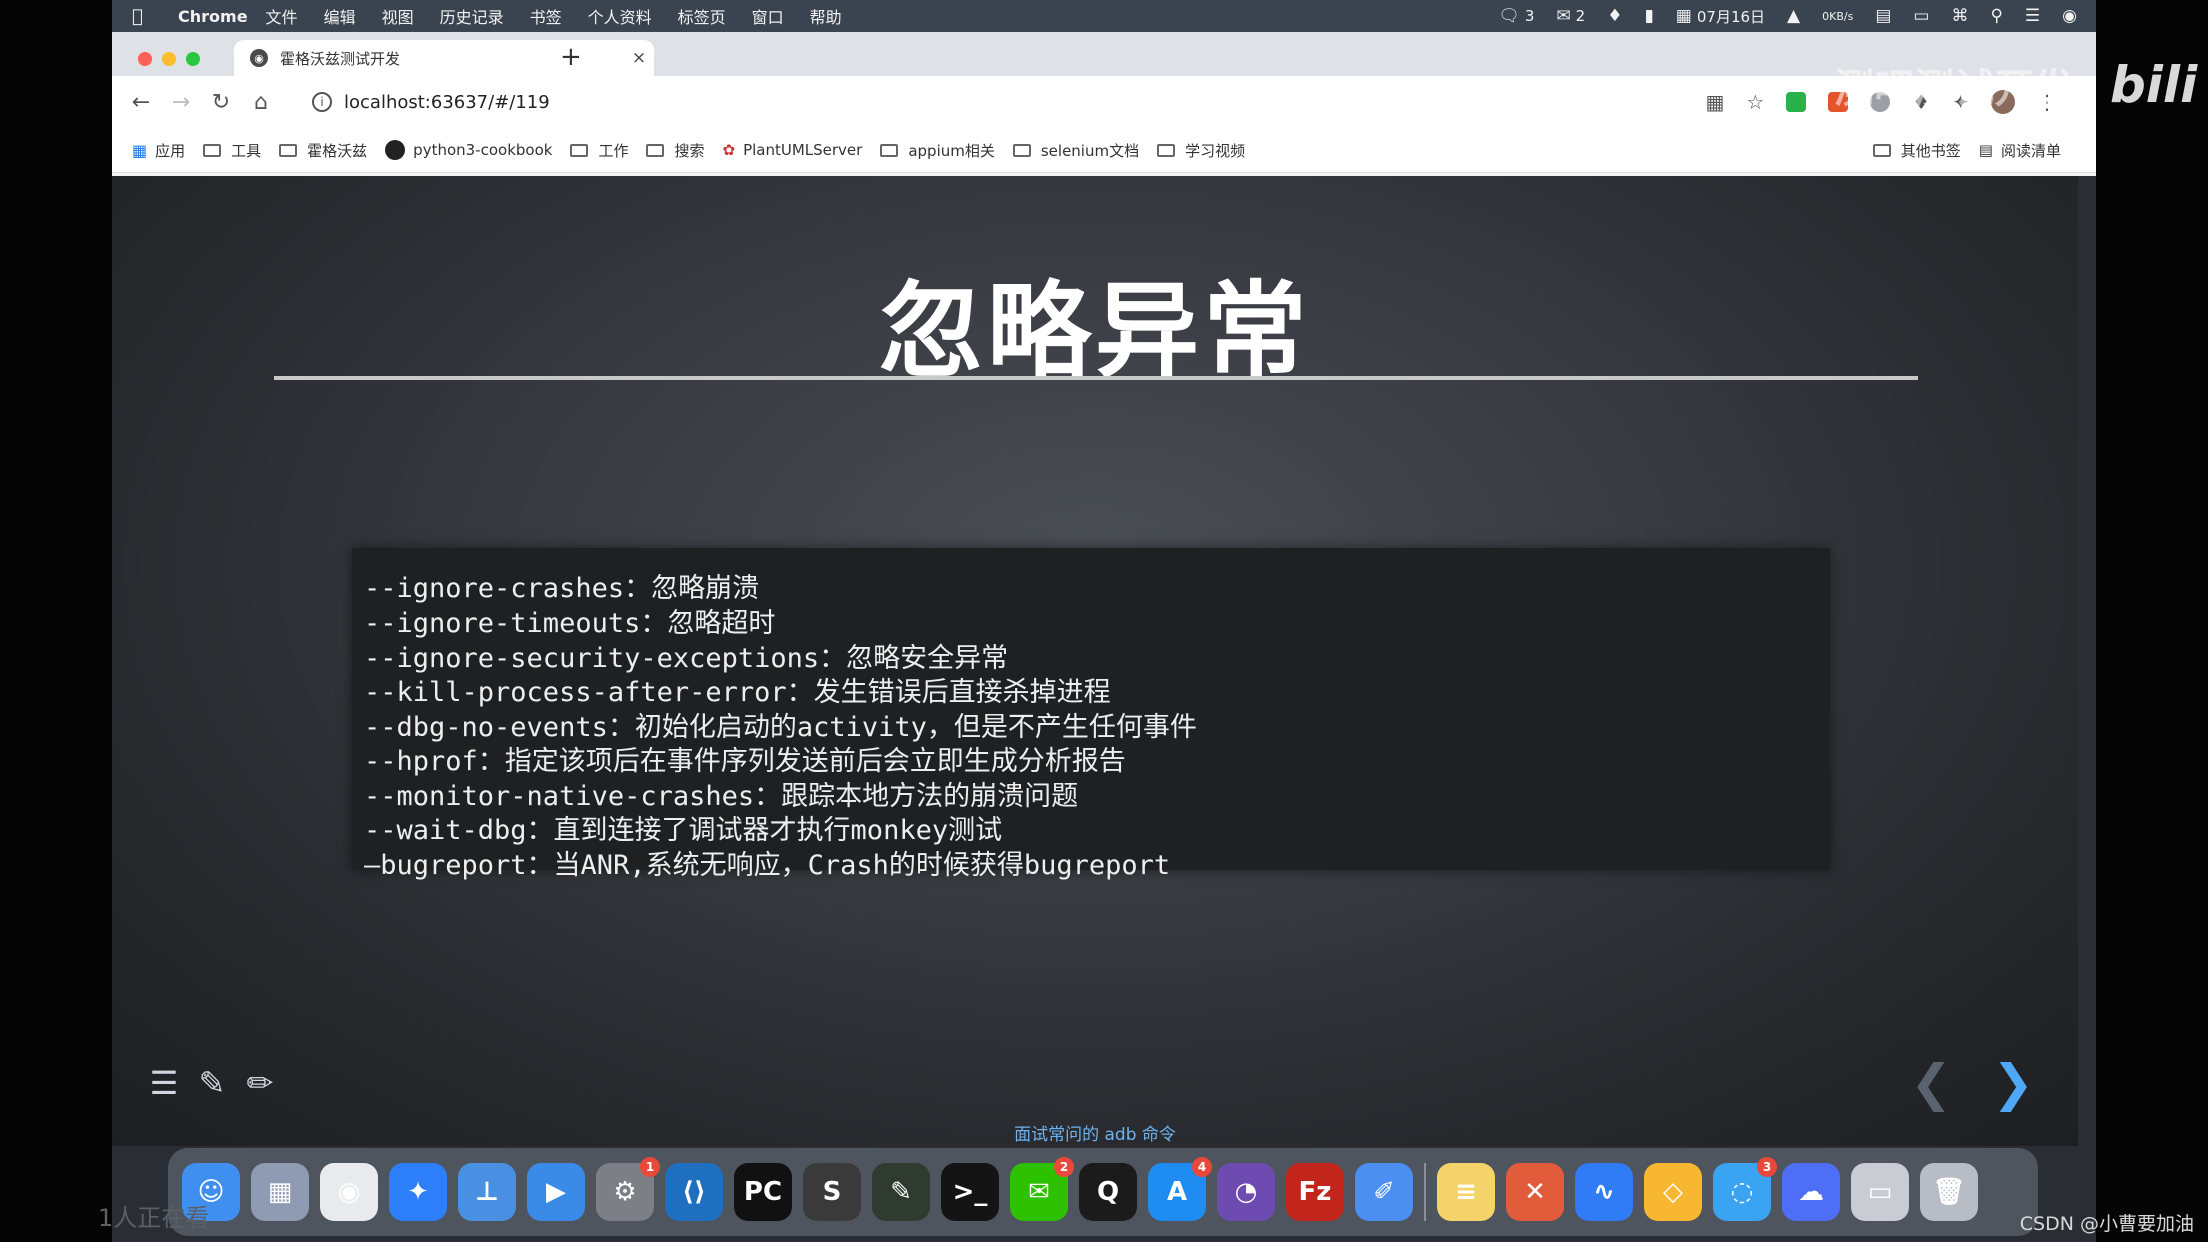  I want to click on bookmark-appium: appium相关, so click(937, 150).